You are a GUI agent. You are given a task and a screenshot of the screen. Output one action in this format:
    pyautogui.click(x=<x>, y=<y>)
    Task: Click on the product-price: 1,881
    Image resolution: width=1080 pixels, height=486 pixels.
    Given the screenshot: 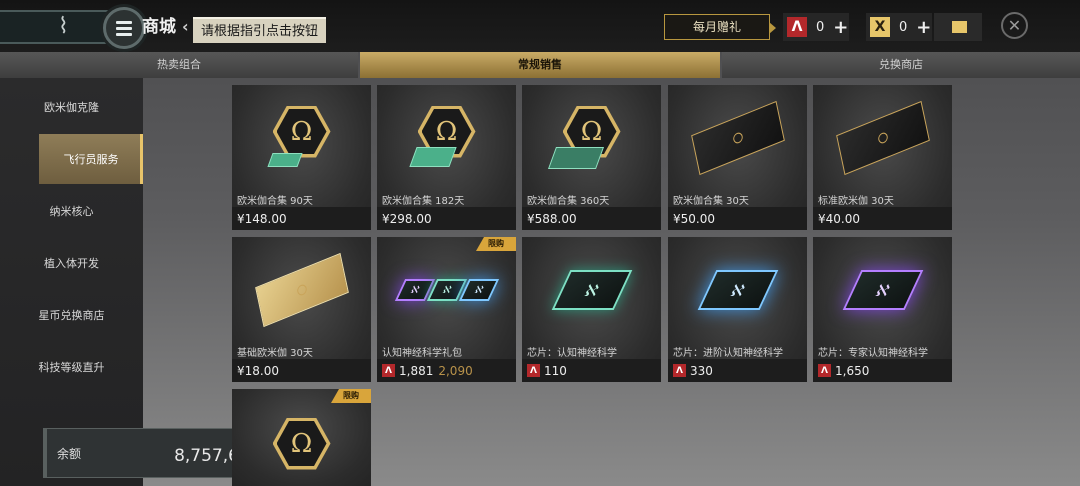 What is the action you would take?
    pyautogui.click(x=416, y=370)
    